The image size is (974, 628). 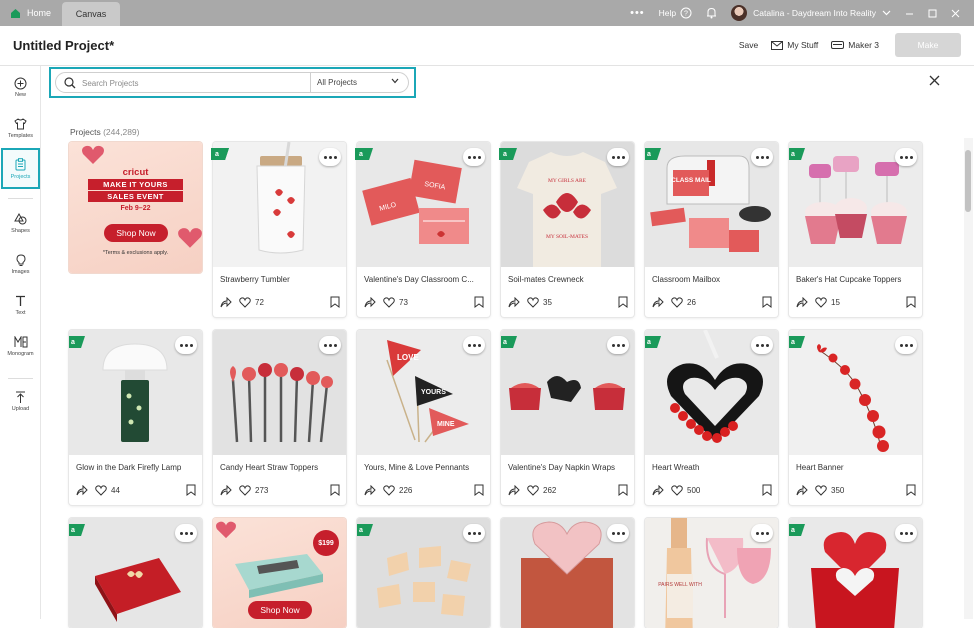 What do you see at coordinates (675, 13) in the screenshot?
I see `help-button: Help ?` at bounding box center [675, 13].